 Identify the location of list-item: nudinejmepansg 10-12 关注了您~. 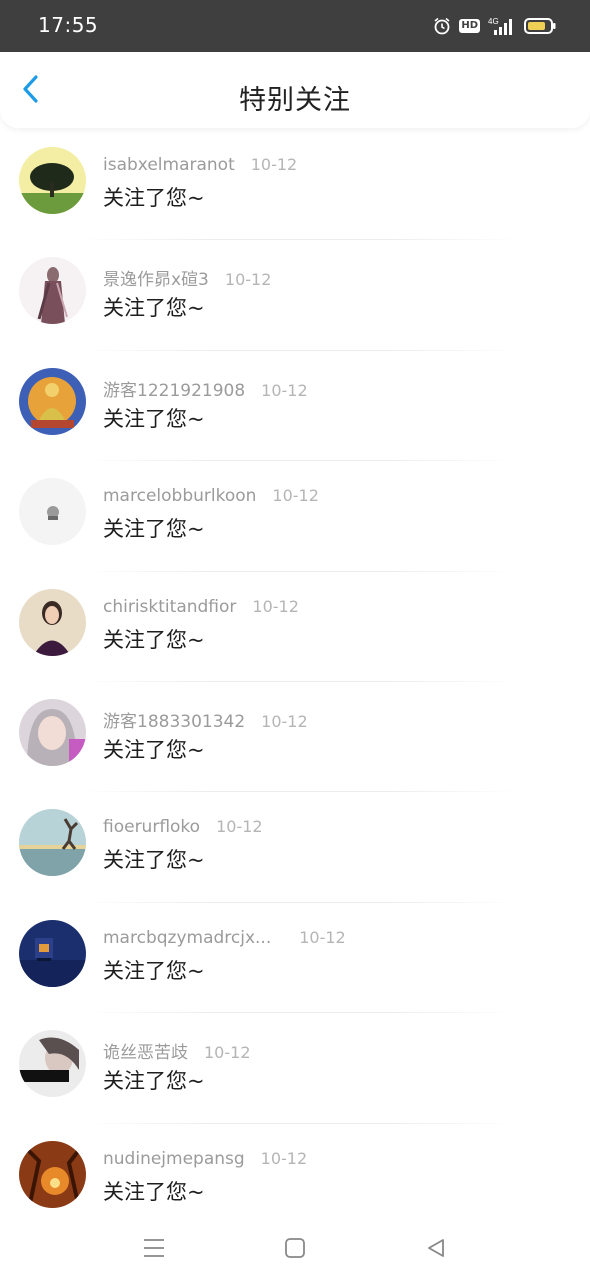
(295, 1179).